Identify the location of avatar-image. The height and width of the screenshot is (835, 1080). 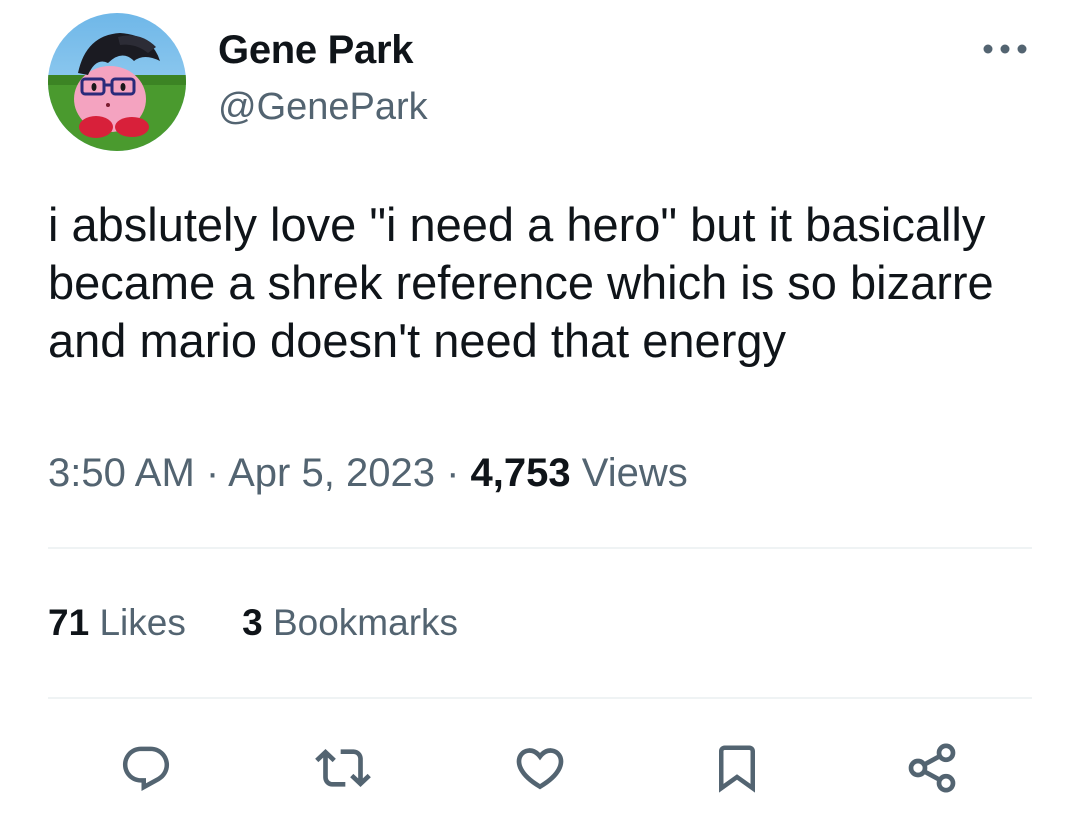
(117, 82).